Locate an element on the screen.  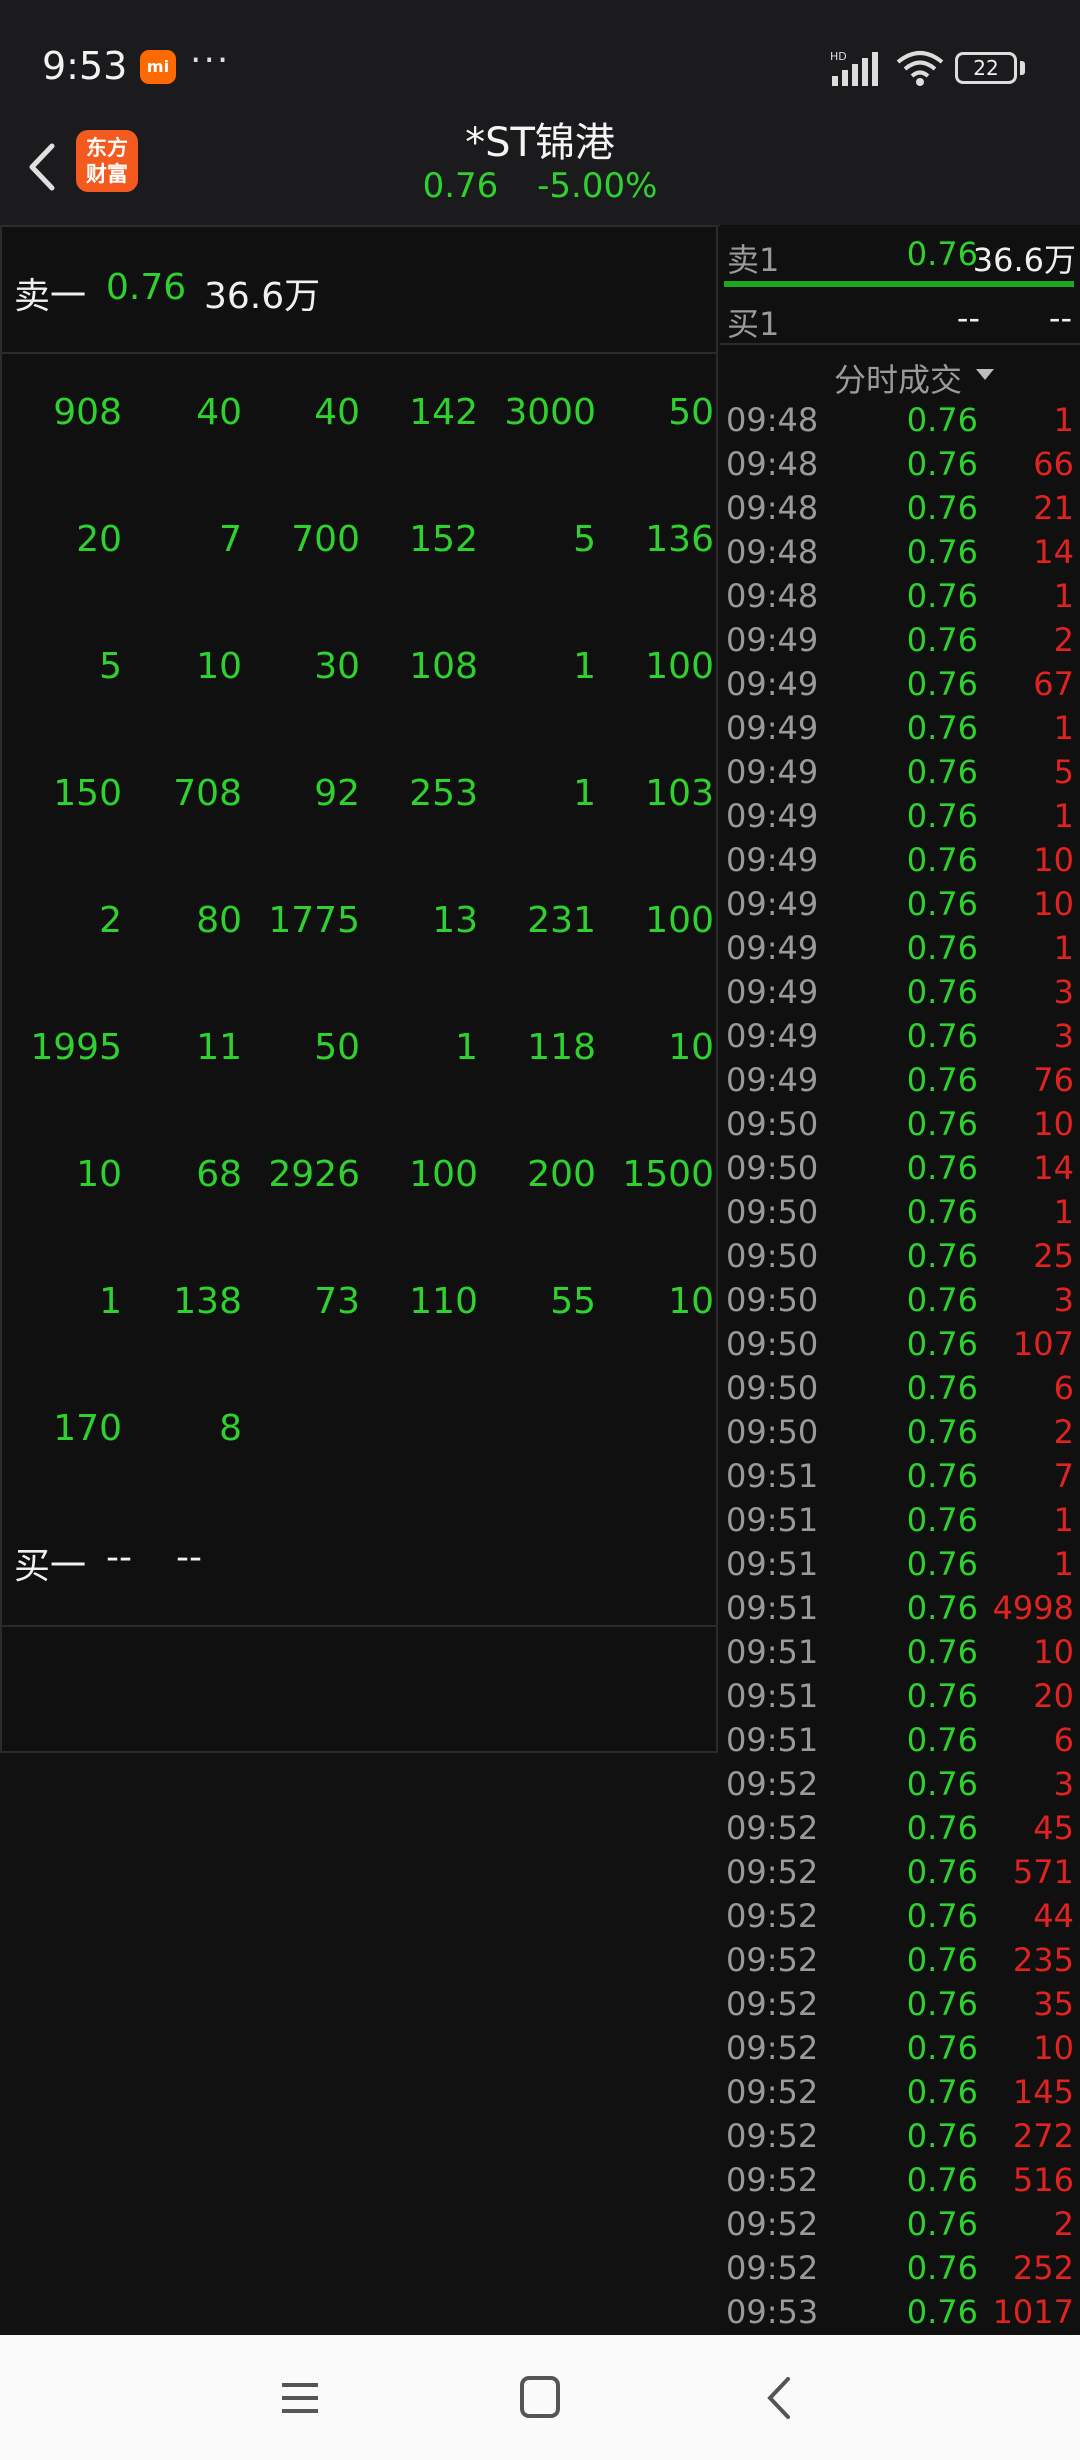
trade-time: 09:48 is located at coordinates (772, 596).